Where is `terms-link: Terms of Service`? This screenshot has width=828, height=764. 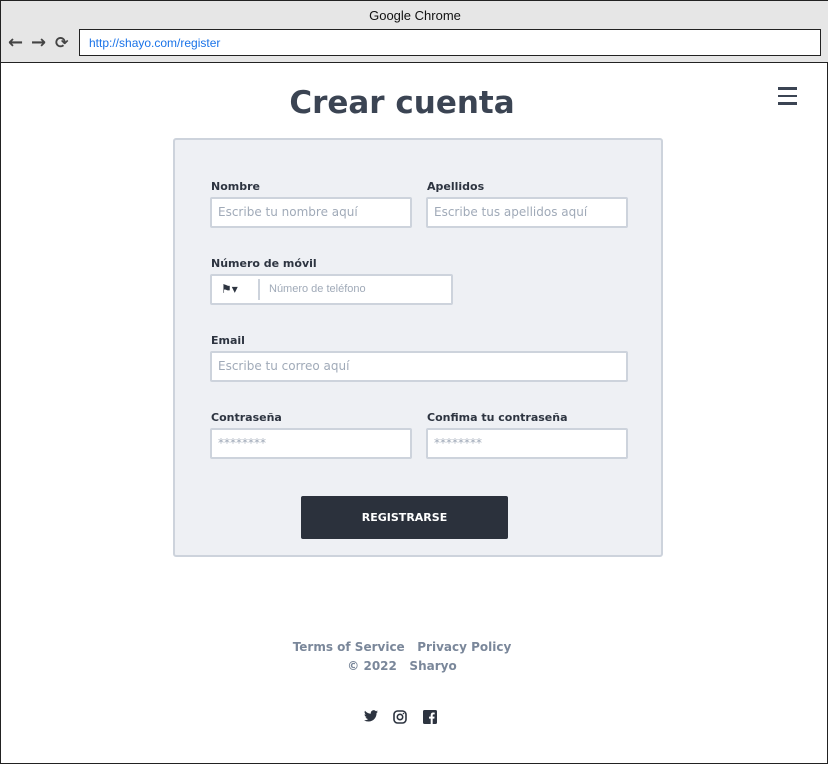 terms-link: Terms of Service is located at coordinates (349, 647).